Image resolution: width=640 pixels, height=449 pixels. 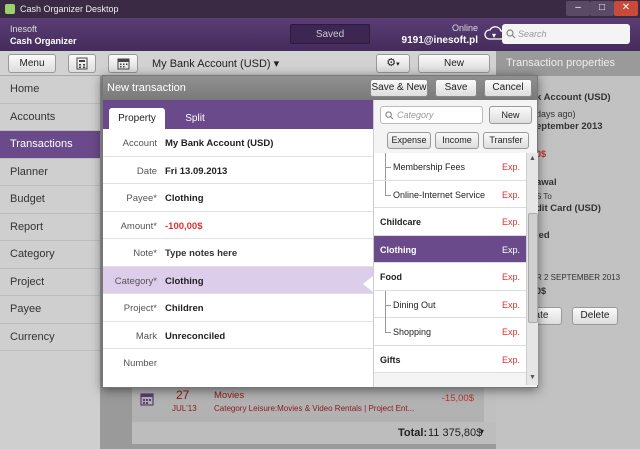 I want to click on scroll-down-icon: ▼, so click(x=532, y=377).